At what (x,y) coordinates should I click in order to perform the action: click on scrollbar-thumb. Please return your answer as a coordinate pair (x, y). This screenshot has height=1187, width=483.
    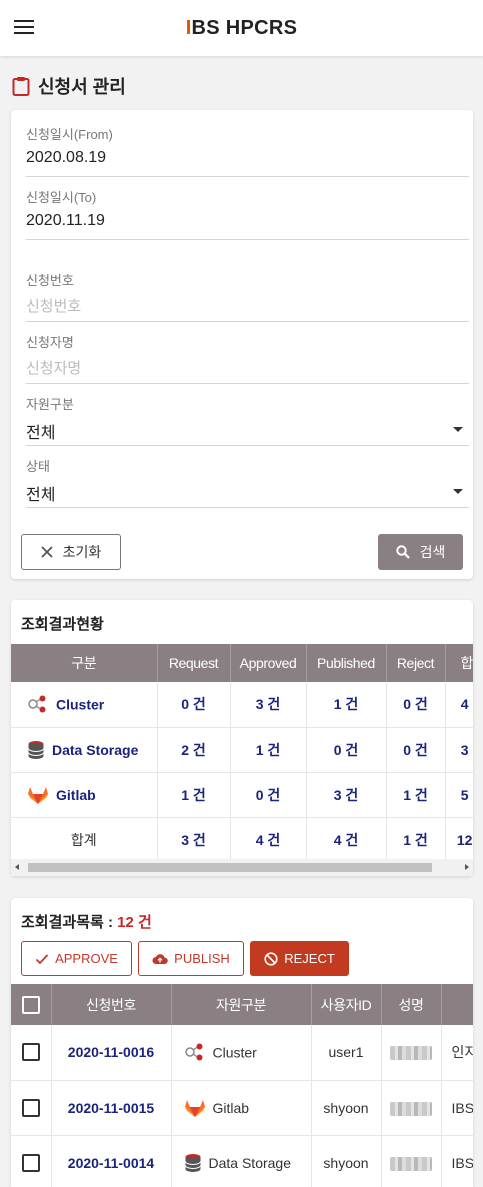
    Looking at the image, I should click on (230, 867).